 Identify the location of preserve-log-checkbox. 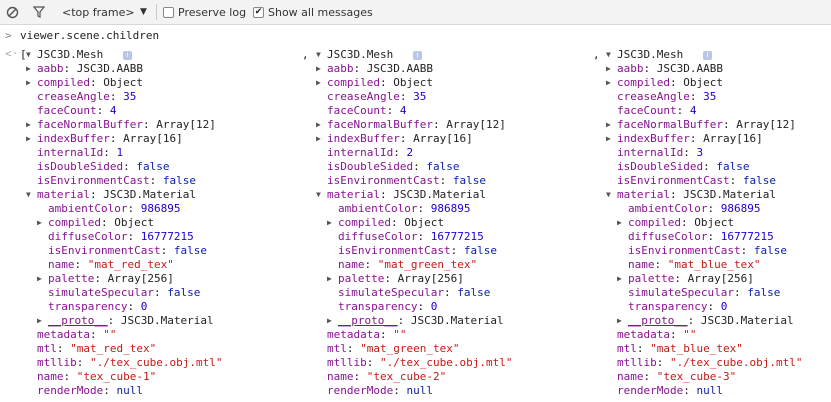
(168, 12).